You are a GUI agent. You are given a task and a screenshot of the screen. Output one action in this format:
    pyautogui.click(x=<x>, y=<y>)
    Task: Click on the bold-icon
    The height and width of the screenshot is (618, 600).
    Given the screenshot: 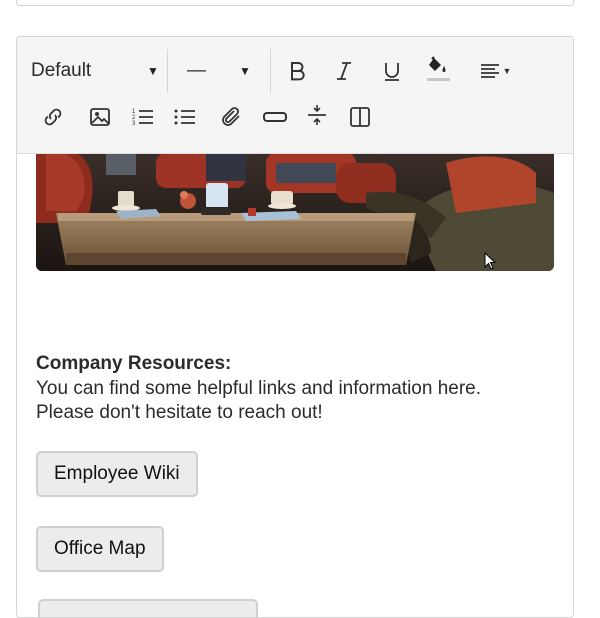 What is the action you would take?
    pyautogui.click(x=298, y=71)
    